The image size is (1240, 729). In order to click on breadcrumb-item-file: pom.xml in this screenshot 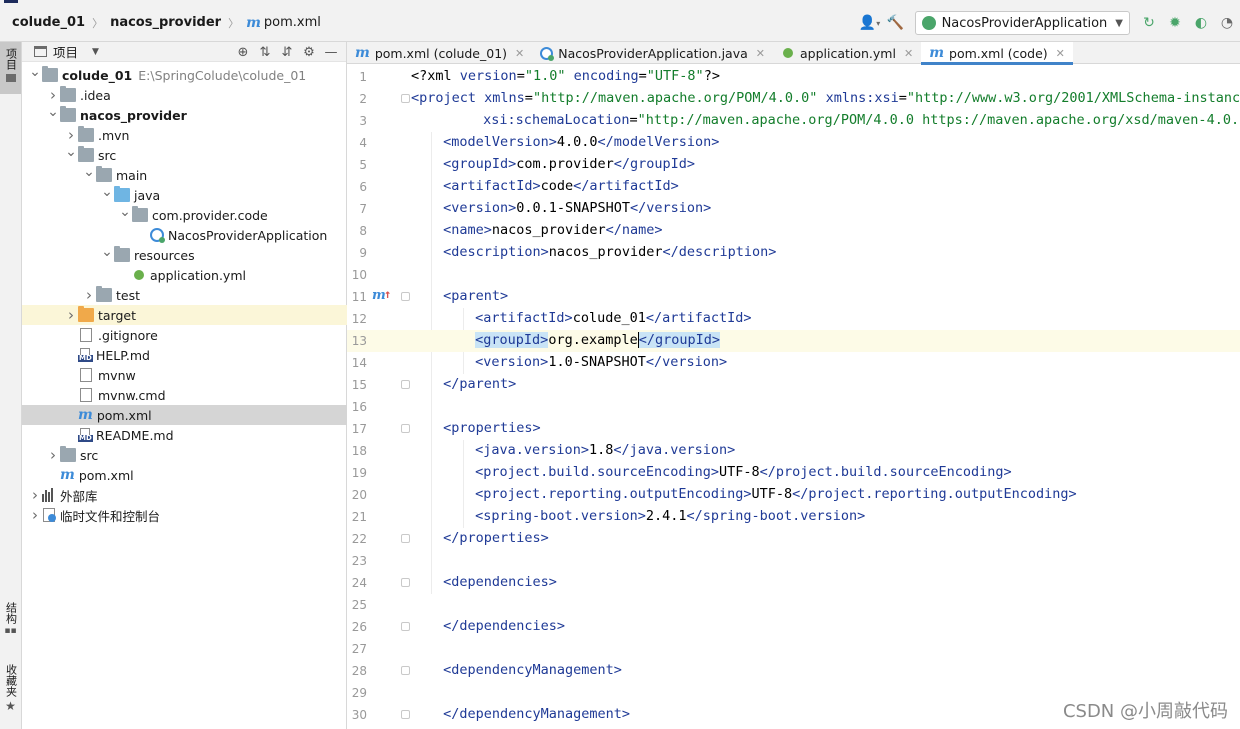, I will do `click(292, 22)`.